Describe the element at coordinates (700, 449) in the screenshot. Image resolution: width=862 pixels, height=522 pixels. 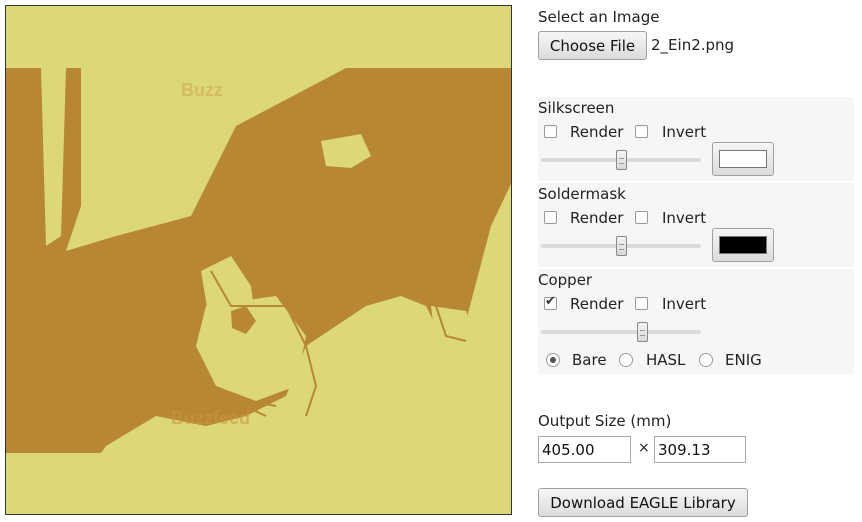
I see `output-height-input` at that location.